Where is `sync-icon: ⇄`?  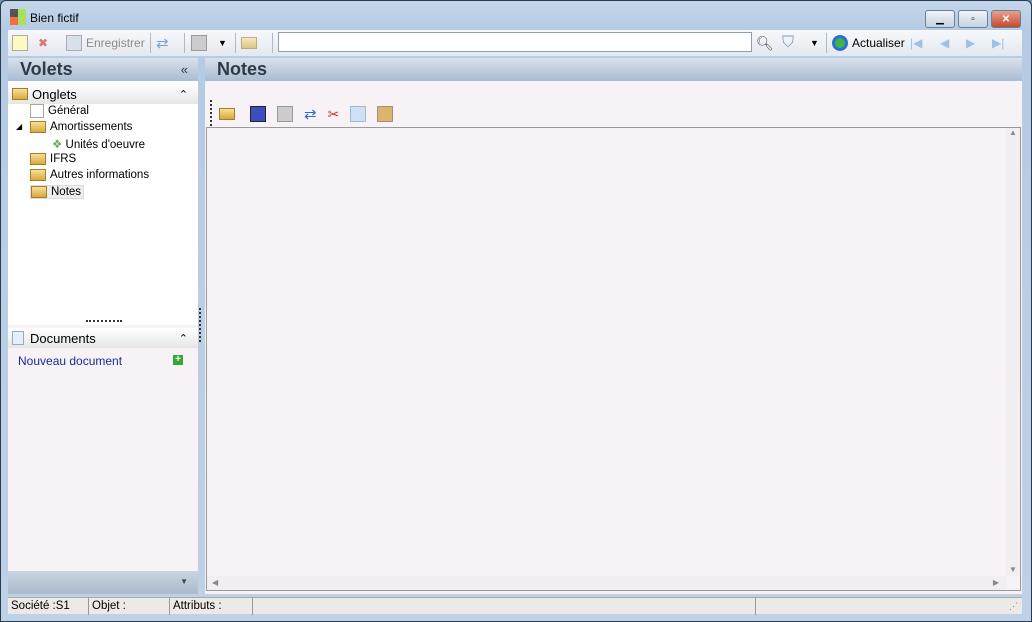 sync-icon: ⇄ is located at coordinates (162, 43).